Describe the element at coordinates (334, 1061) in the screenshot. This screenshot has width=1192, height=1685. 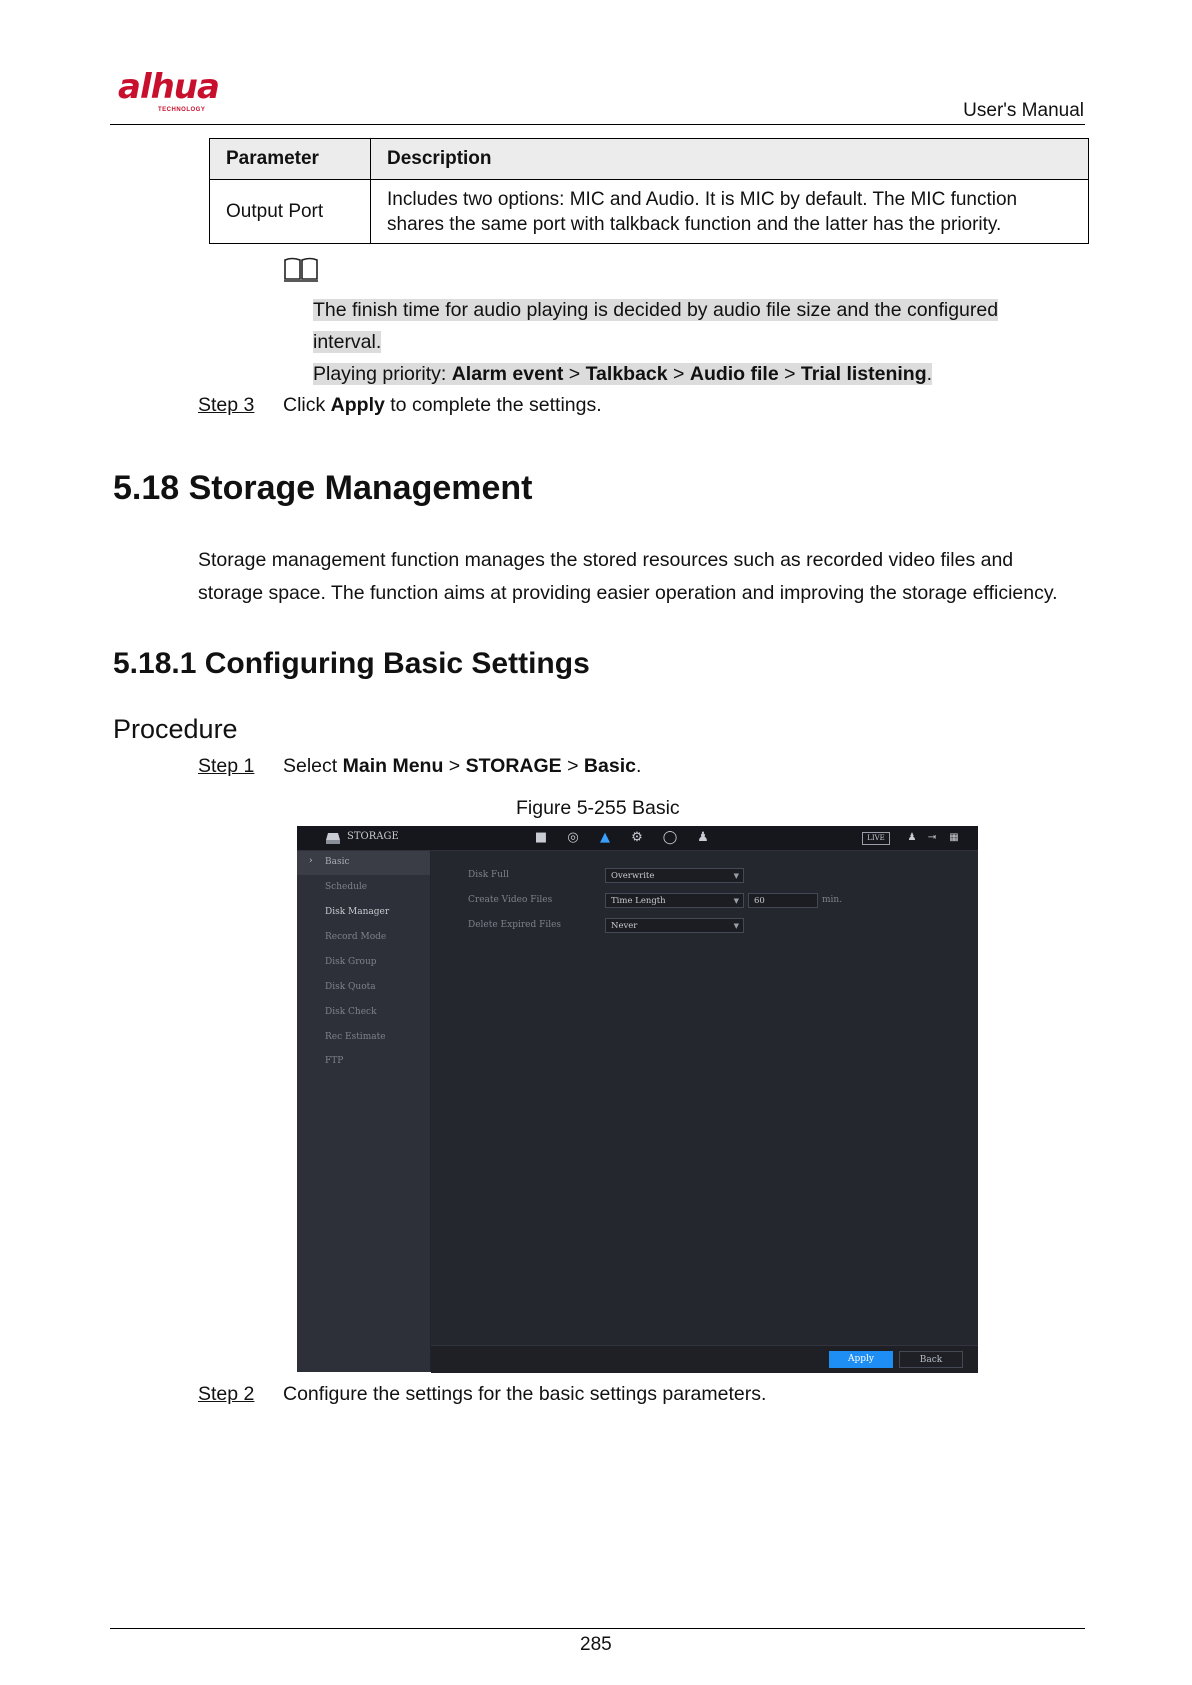
I see `sidebar-item-ftp: FTP` at that location.